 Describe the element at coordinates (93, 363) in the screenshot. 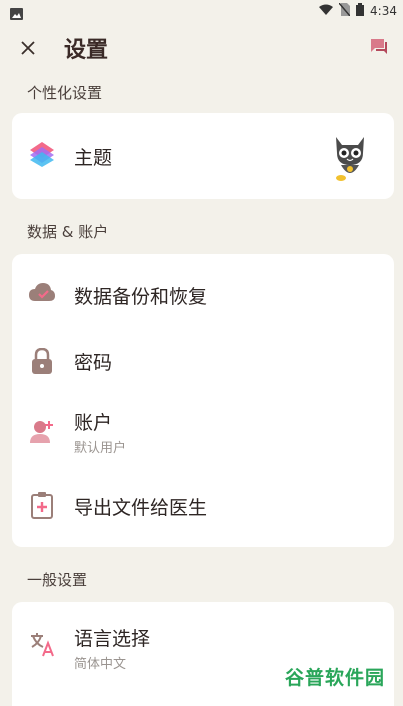

I see `password-label: 密码` at that location.